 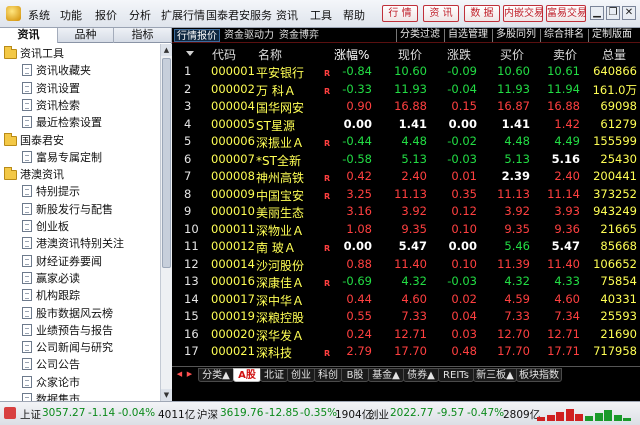 I want to click on menu-news: 资讯, so click(x=287, y=15).